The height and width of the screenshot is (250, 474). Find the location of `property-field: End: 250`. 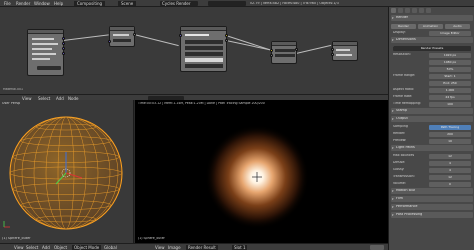

property-field: End: 250 is located at coordinates (450, 83).